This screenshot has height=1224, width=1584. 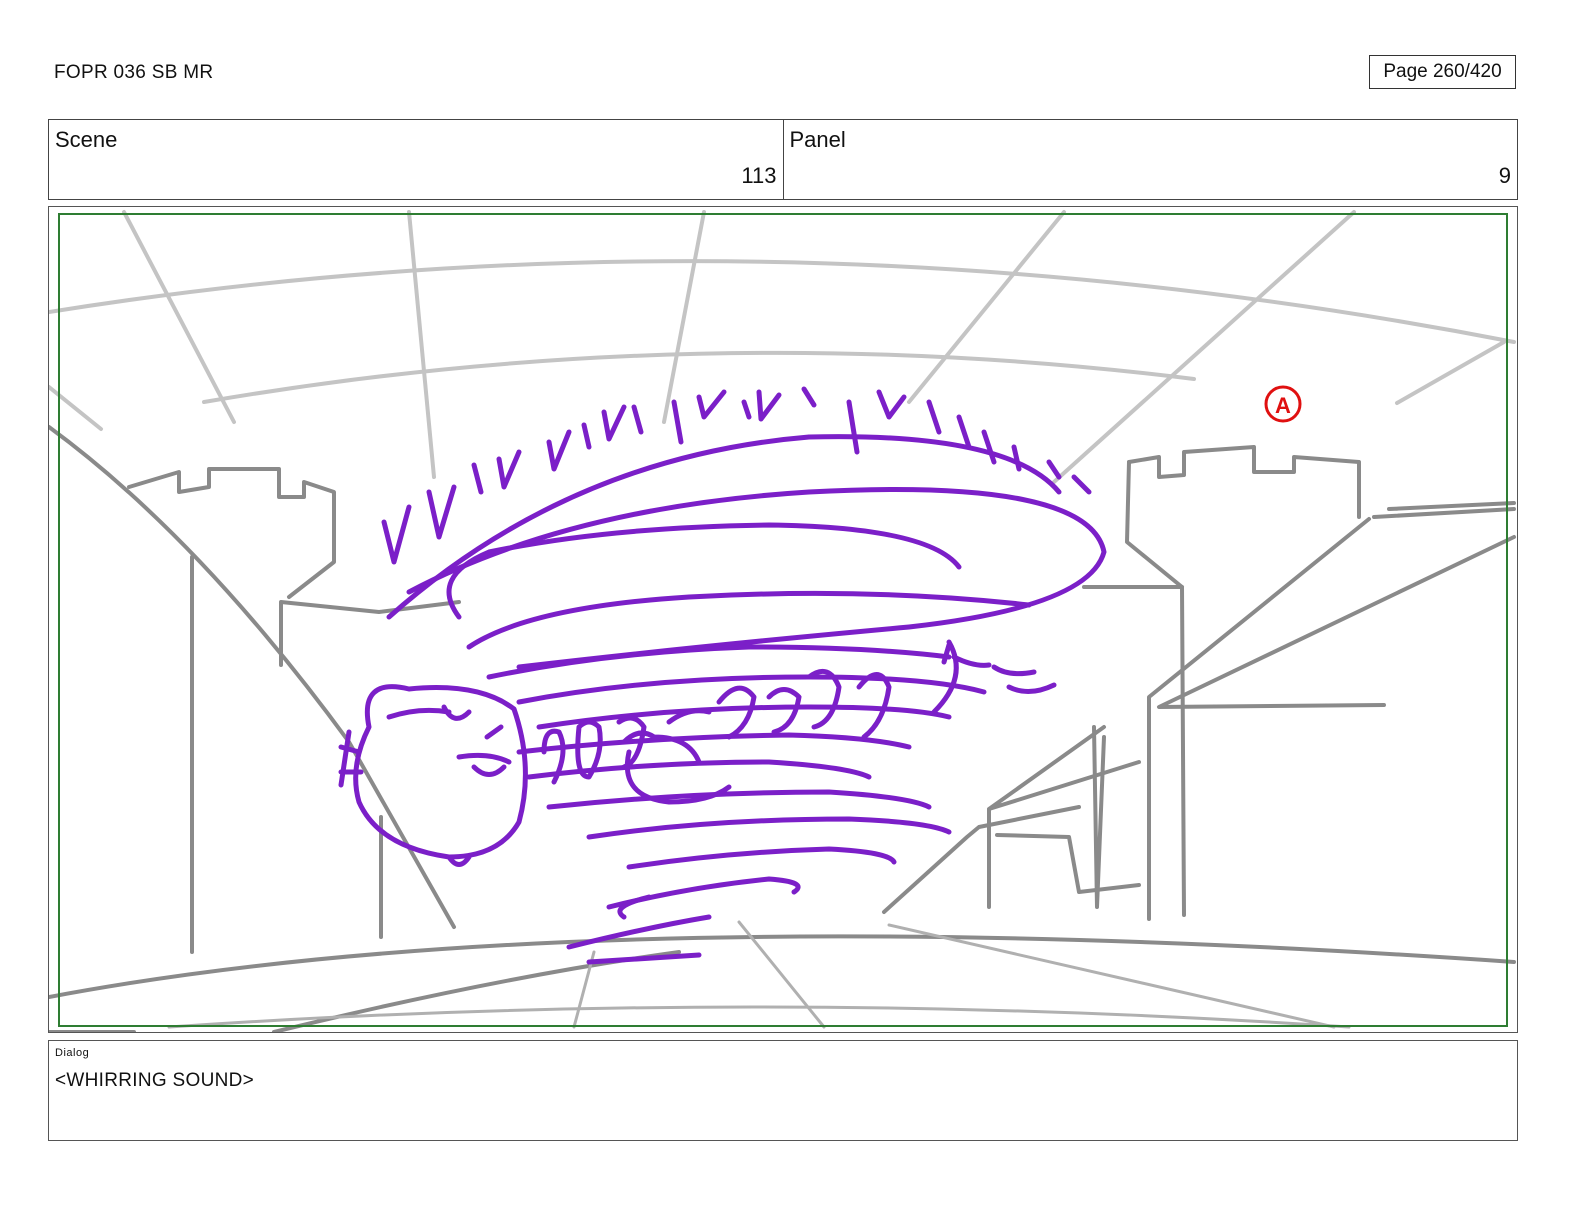 What do you see at coordinates (86, 139) in the screenshot?
I see `scene-label: Scene` at bounding box center [86, 139].